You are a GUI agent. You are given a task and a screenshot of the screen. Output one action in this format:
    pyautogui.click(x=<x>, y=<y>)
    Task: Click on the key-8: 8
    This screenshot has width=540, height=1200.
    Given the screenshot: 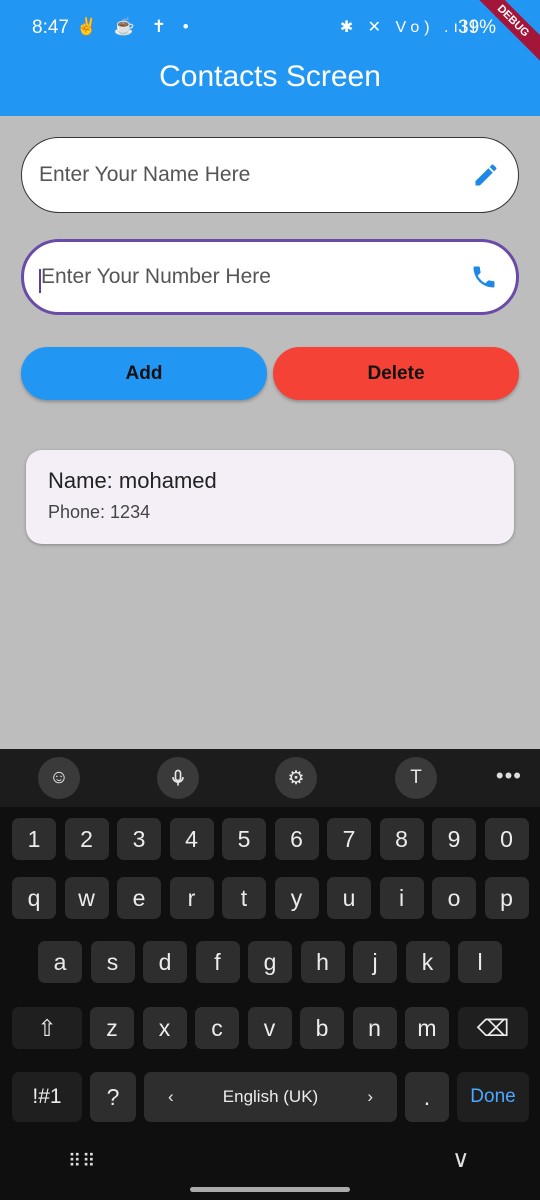 What is the action you would take?
    pyautogui.click(x=401, y=839)
    